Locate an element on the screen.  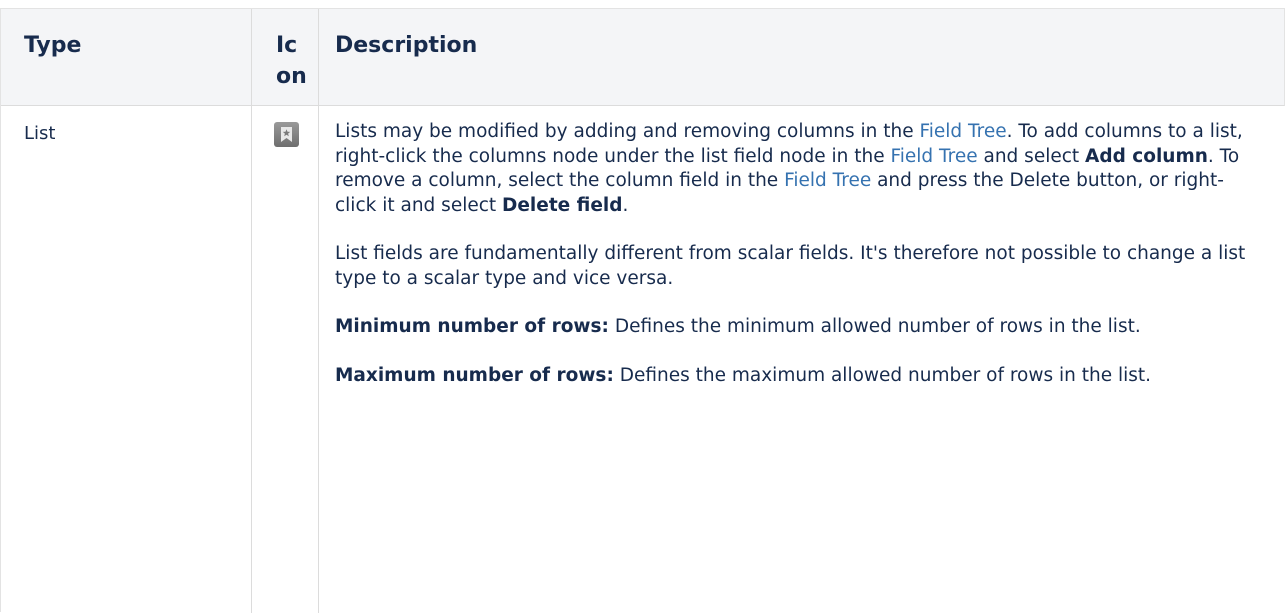
text-segment: . is located at coordinates (625, 205).